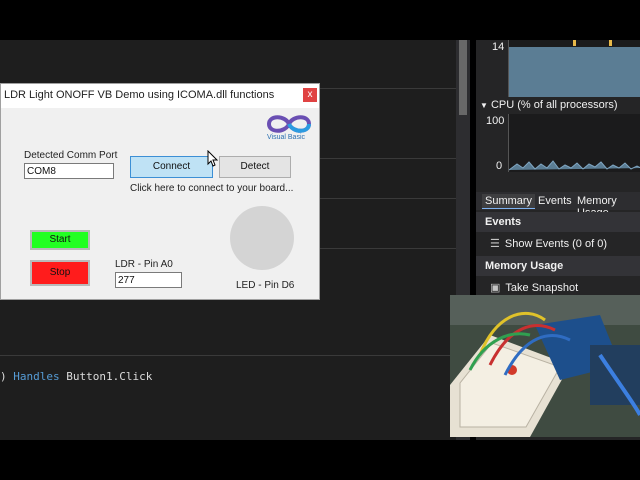  I want to click on events-icon: ☰, so click(495, 244).